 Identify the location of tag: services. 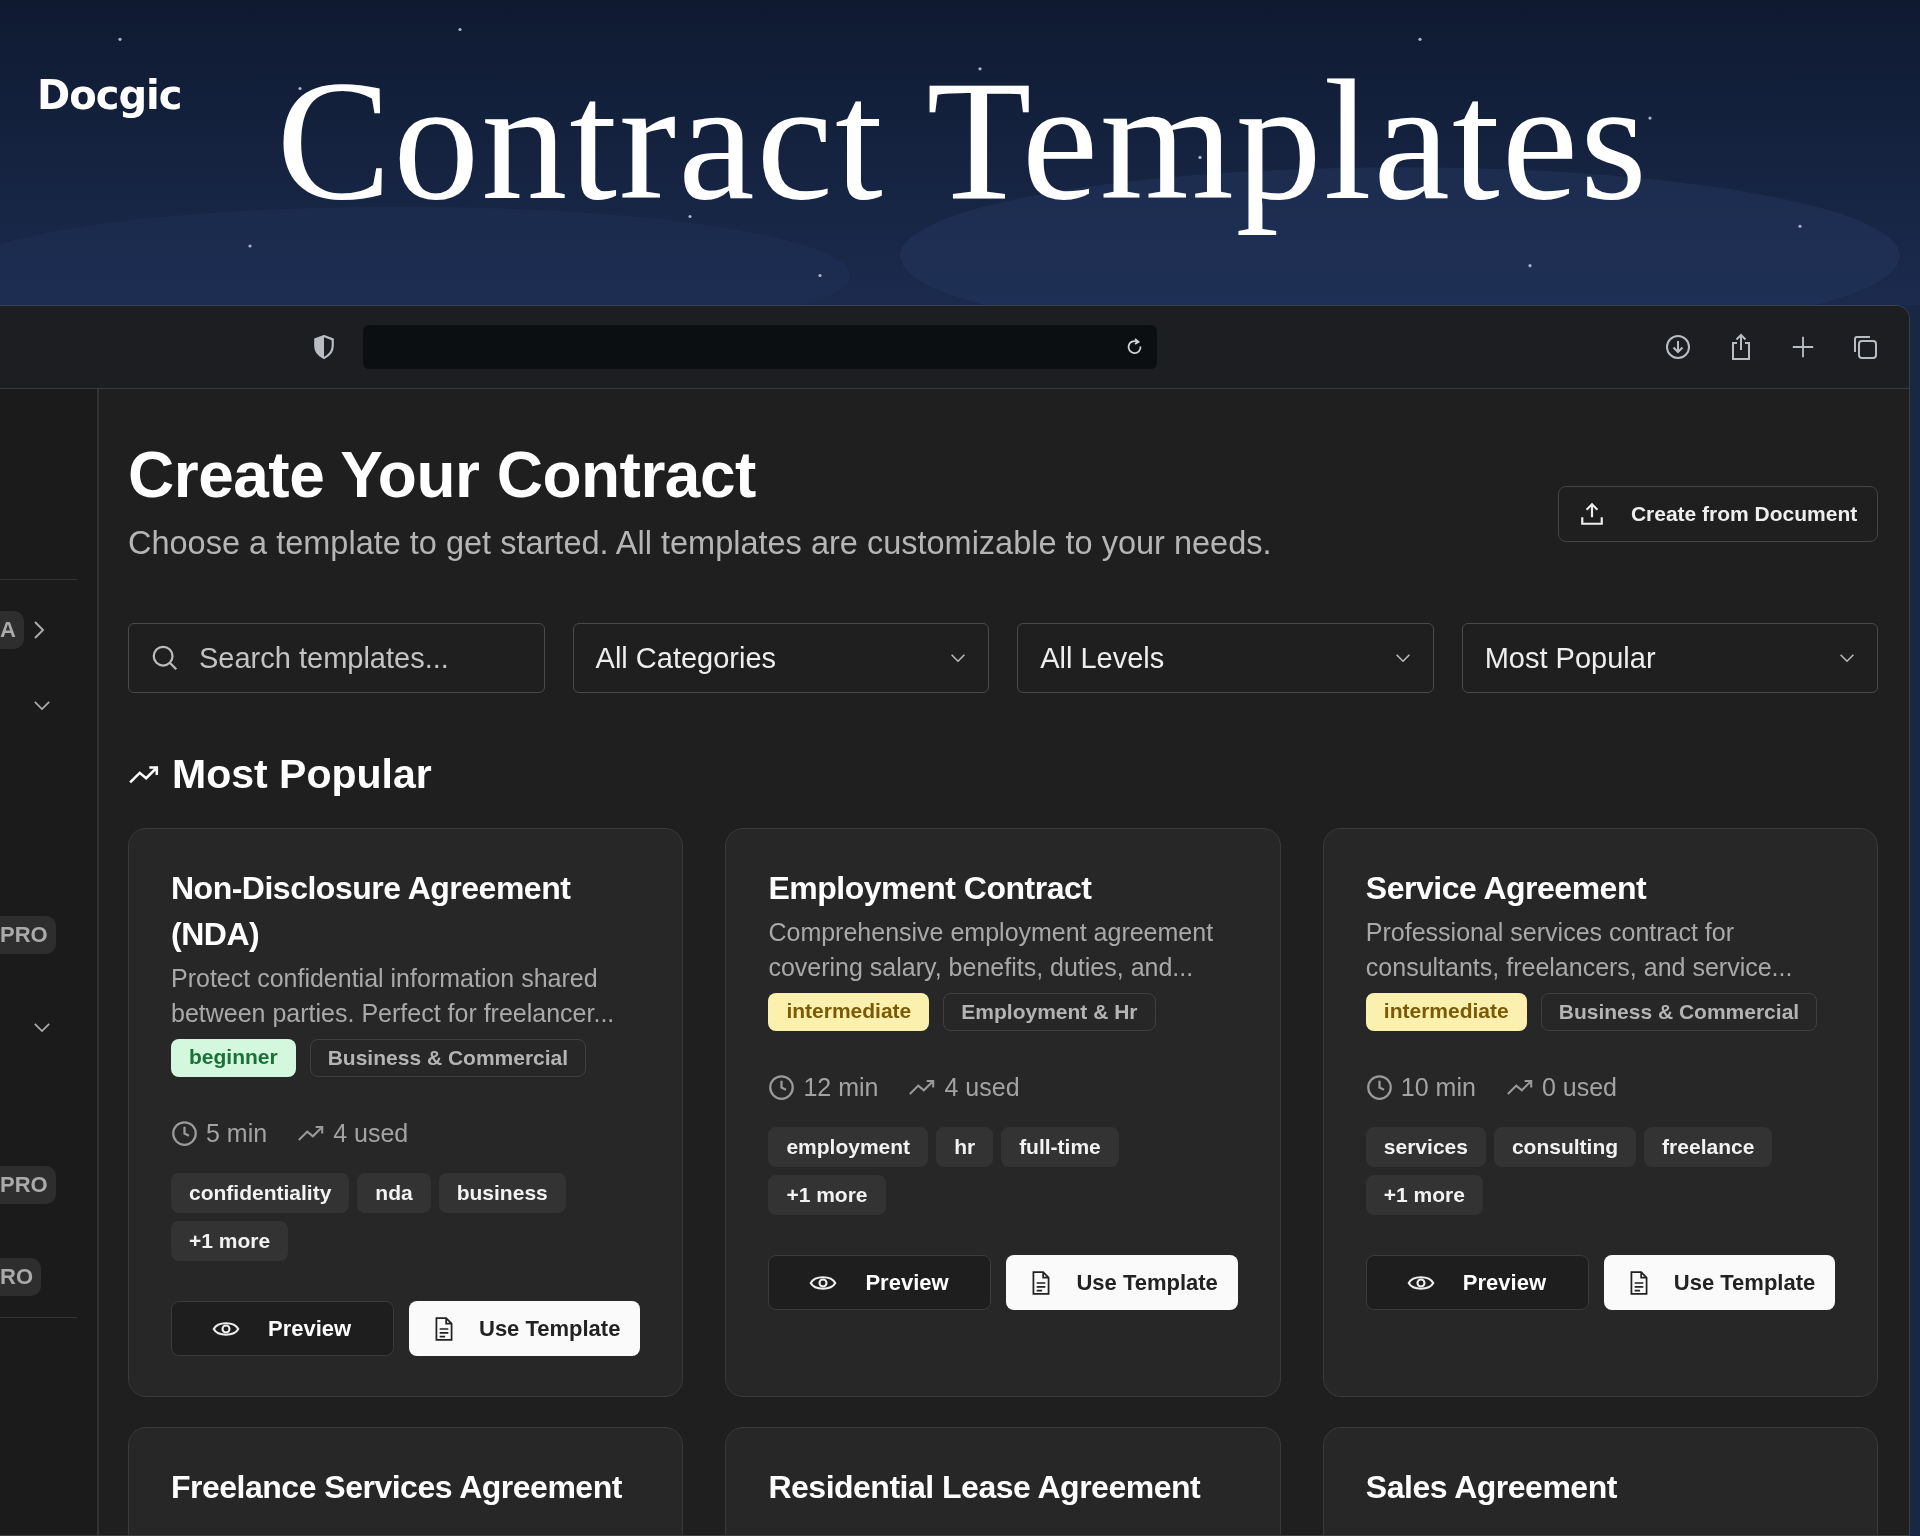
(1425, 1147).